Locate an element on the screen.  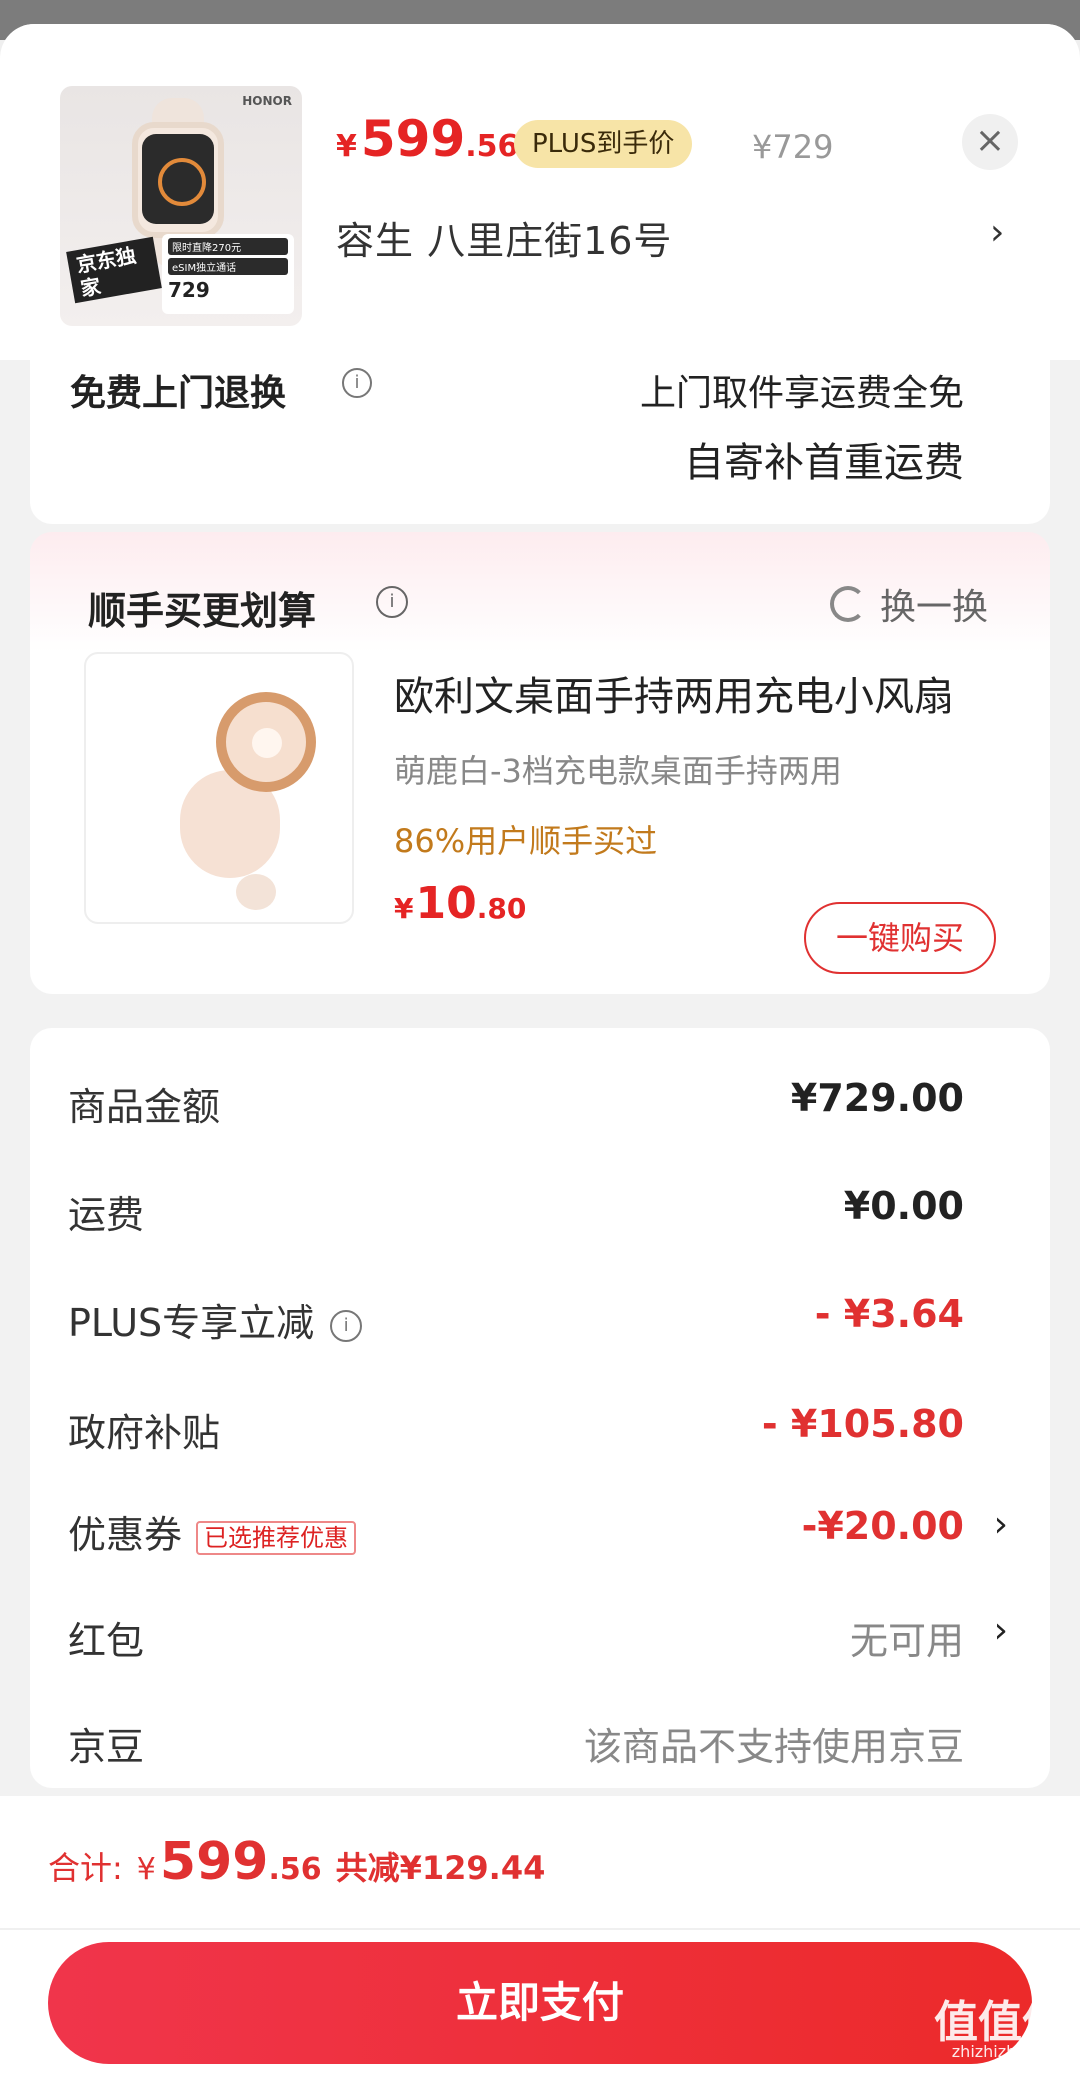
row-shipping: 运费 ¥0.00 is located at coordinates (540, 1214).